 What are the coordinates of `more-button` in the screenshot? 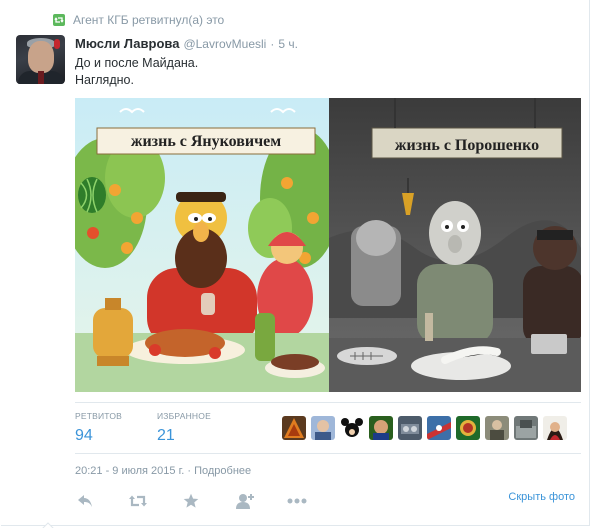 It's located at (297, 501).